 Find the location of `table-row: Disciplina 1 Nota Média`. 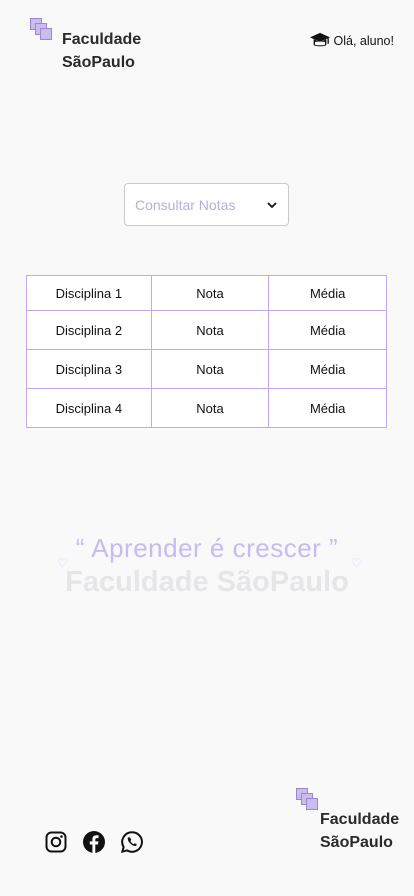

table-row: Disciplina 1 Nota Média is located at coordinates (206, 293).